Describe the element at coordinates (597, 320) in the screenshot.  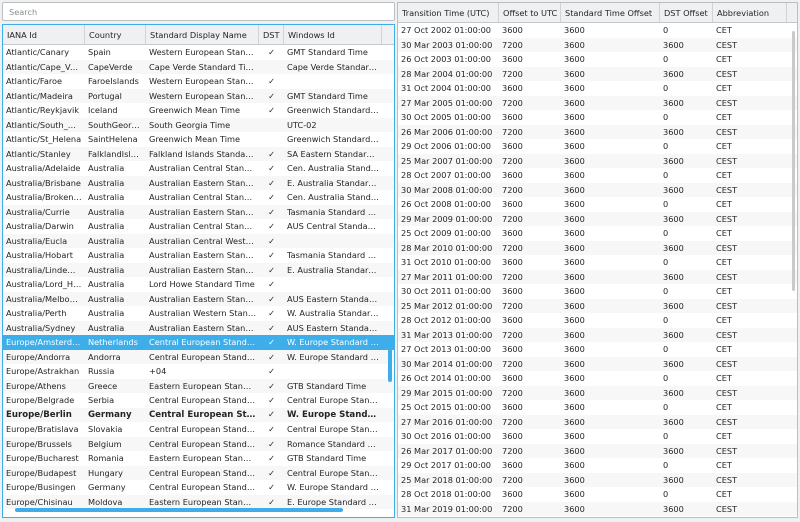
I see `table-row: 28 Oct 2012 01:00:00 3600 3600 0 CET` at that location.